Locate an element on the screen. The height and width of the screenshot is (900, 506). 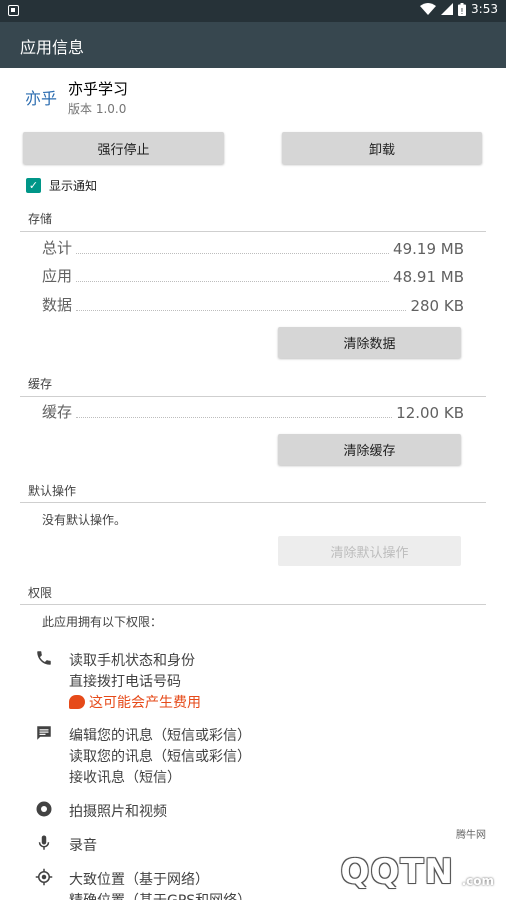
clear-defaults-button: 清除默认操作 is located at coordinates (369, 551).